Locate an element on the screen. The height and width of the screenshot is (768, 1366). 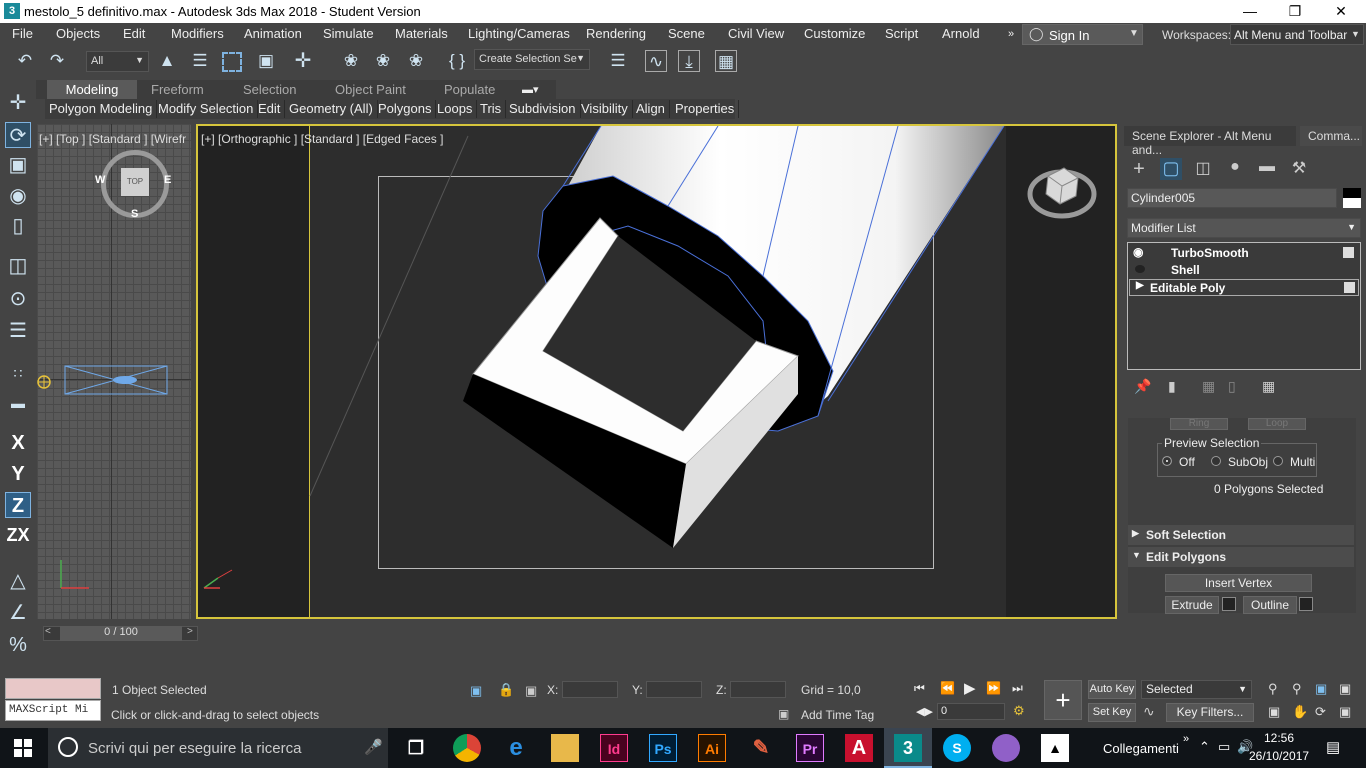
time-tag-icon: ▣ is located at coordinates (783, 714).